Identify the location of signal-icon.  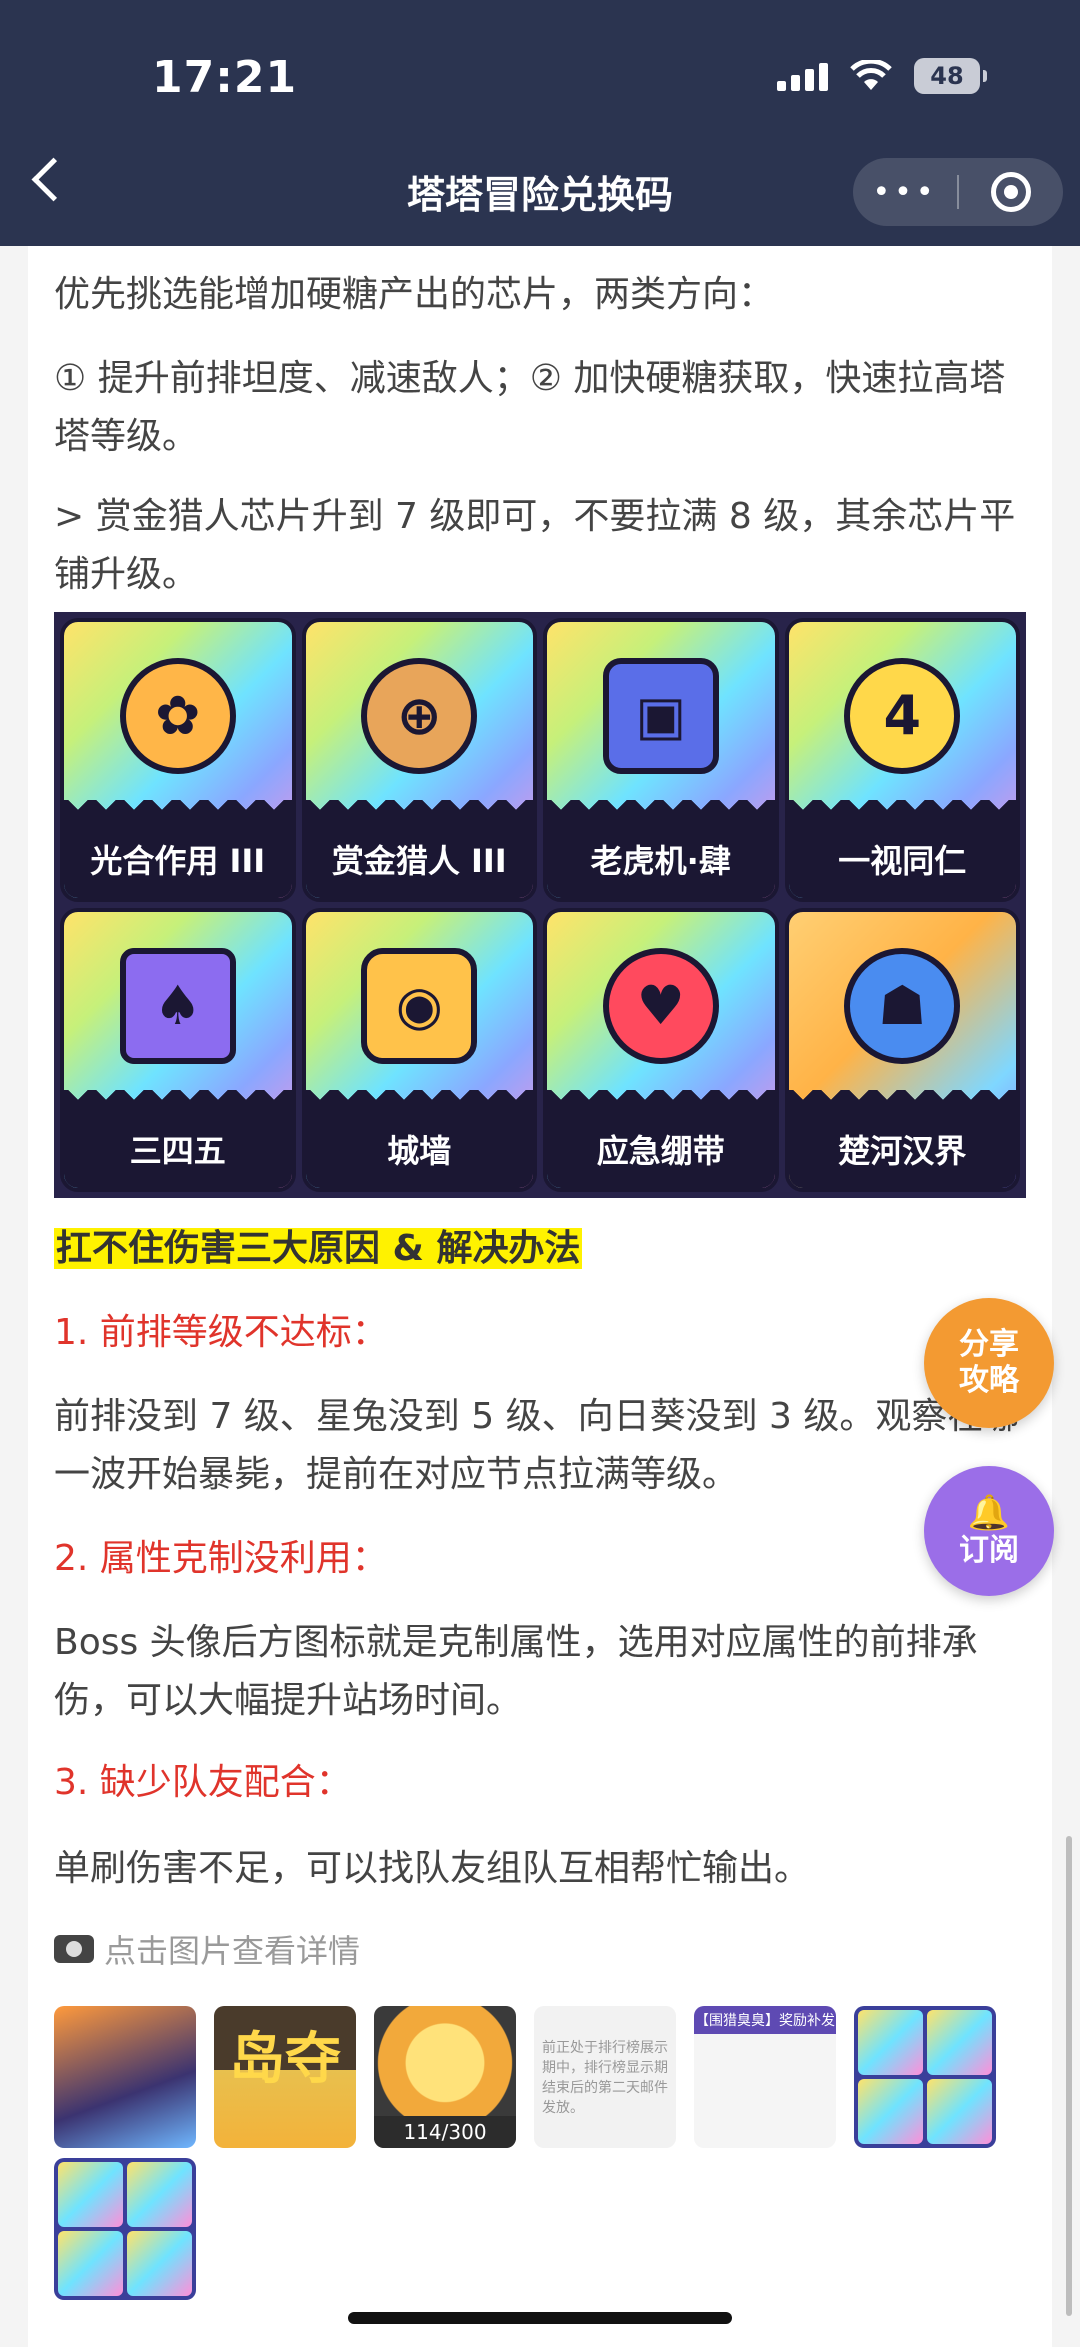
(802, 76).